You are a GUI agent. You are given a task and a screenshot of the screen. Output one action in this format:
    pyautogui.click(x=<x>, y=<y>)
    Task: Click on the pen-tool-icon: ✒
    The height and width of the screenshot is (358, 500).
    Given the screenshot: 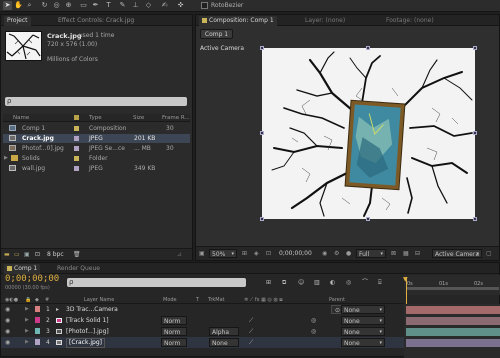 What is the action you would take?
    pyautogui.click(x=95, y=5)
    